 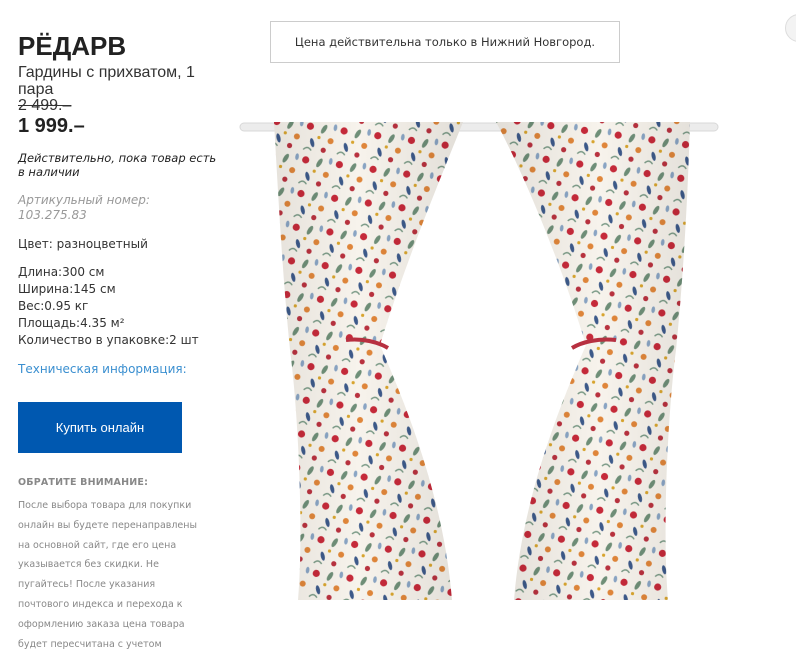 What do you see at coordinates (71, 323) in the screenshot?
I see `spec-area: Площадь:4.35 м²` at bounding box center [71, 323].